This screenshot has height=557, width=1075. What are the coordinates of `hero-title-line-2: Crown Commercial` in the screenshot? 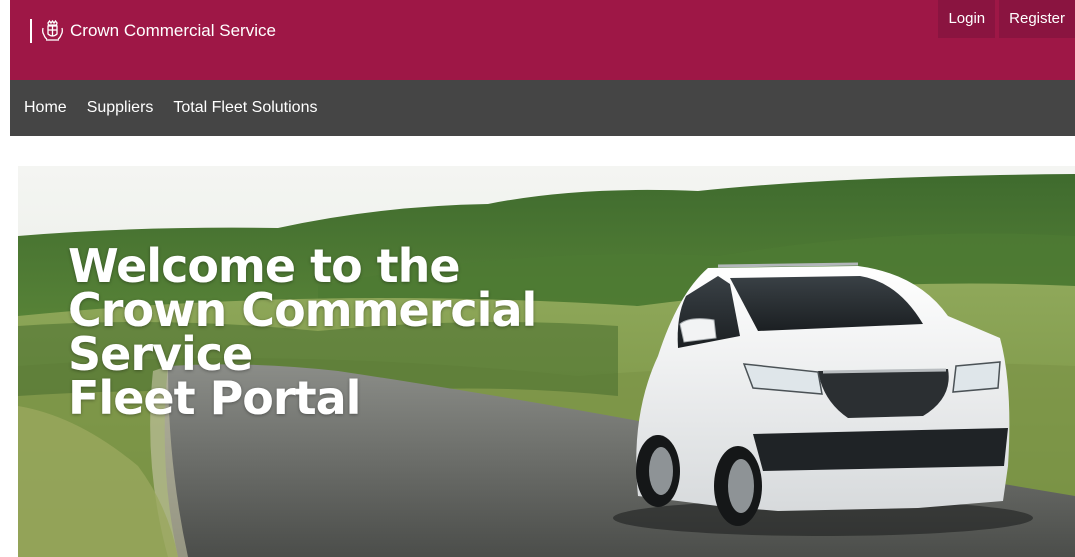 It's located at (302, 310).